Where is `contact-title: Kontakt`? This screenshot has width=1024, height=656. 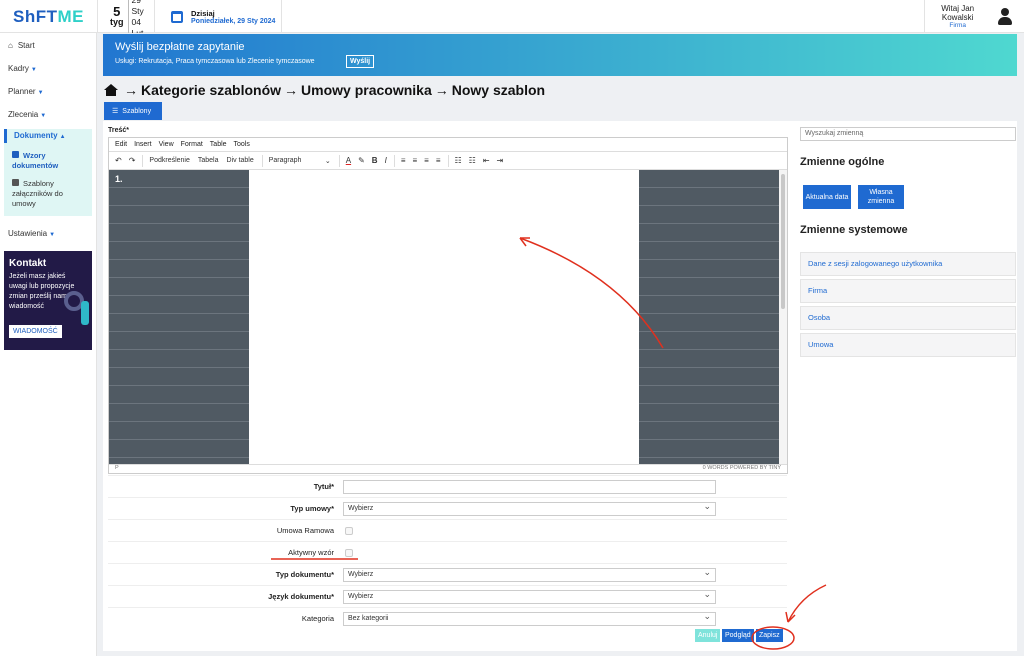
contact-title: Kontakt is located at coordinates (28, 263).